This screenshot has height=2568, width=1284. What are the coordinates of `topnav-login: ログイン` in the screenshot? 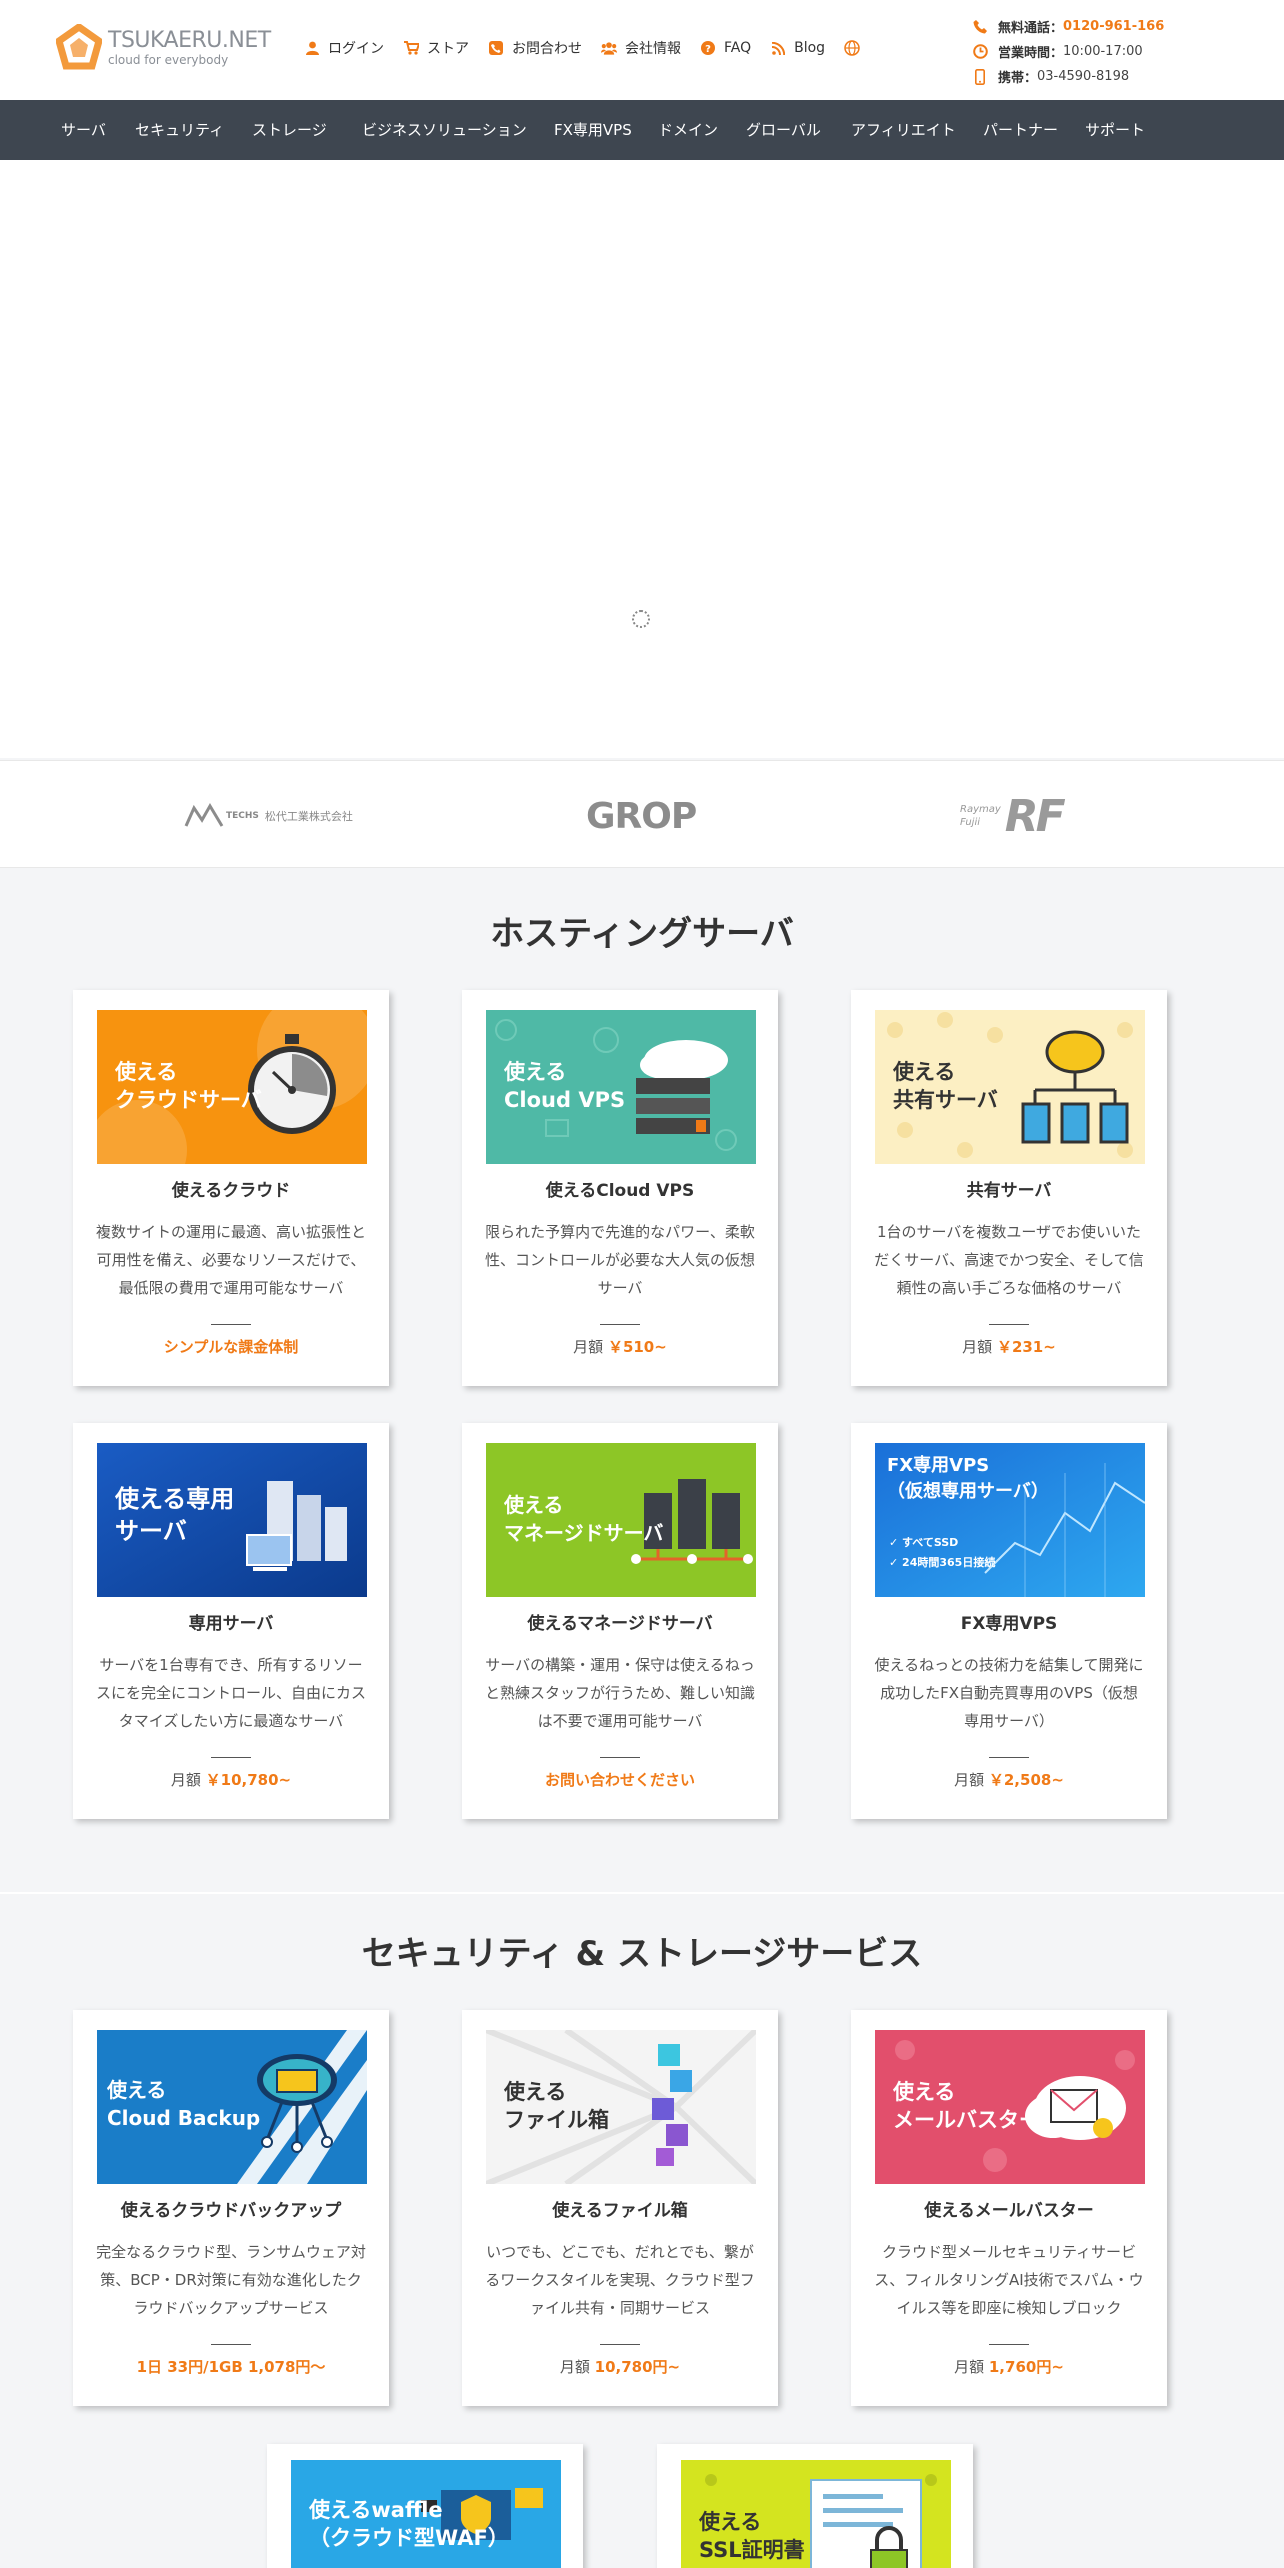 It's located at (344, 48).